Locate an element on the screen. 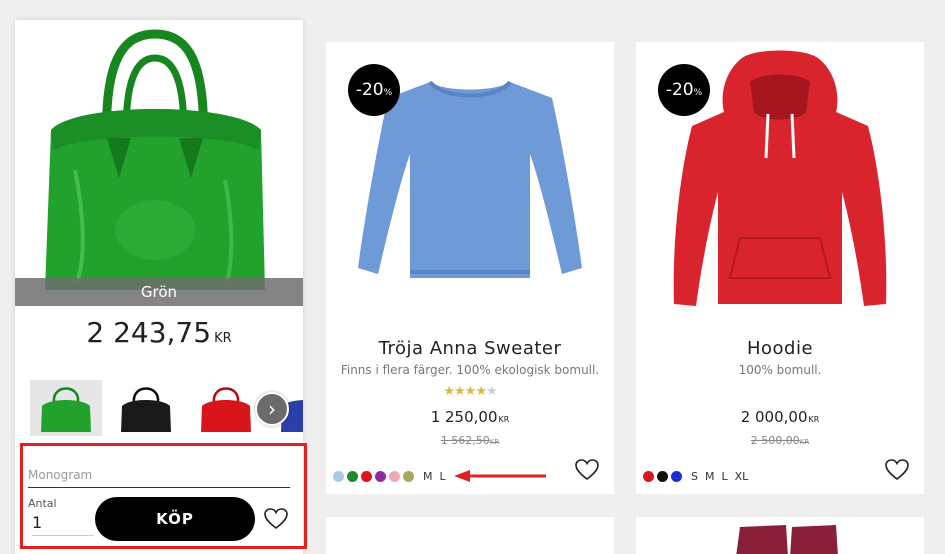 Image resolution: width=945 pixels, height=554 pixels. old-price: 2 500,00KR is located at coordinates (780, 440).